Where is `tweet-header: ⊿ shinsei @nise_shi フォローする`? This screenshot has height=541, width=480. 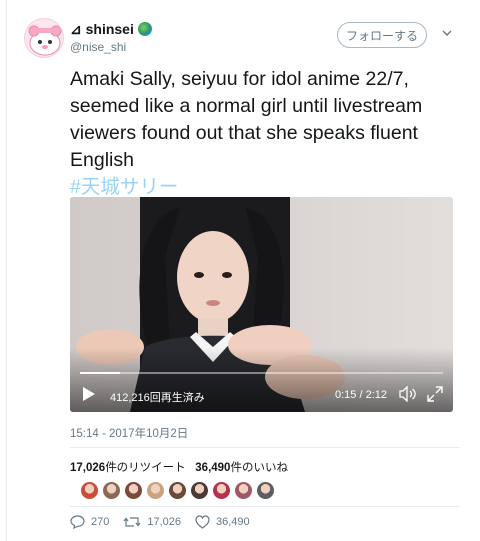 tweet-header: ⊿ shinsei @nise_shi フォローする is located at coordinates (244, 38).